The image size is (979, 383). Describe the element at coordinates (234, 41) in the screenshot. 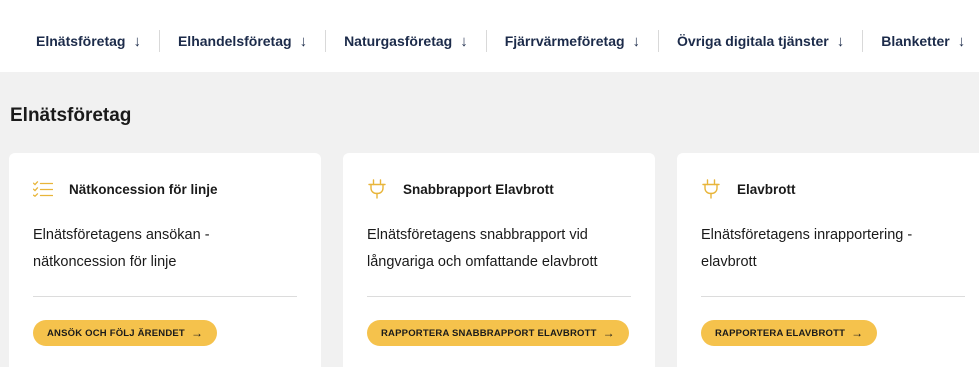

I see `nav-item-label: Elhandelsföretag` at that location.